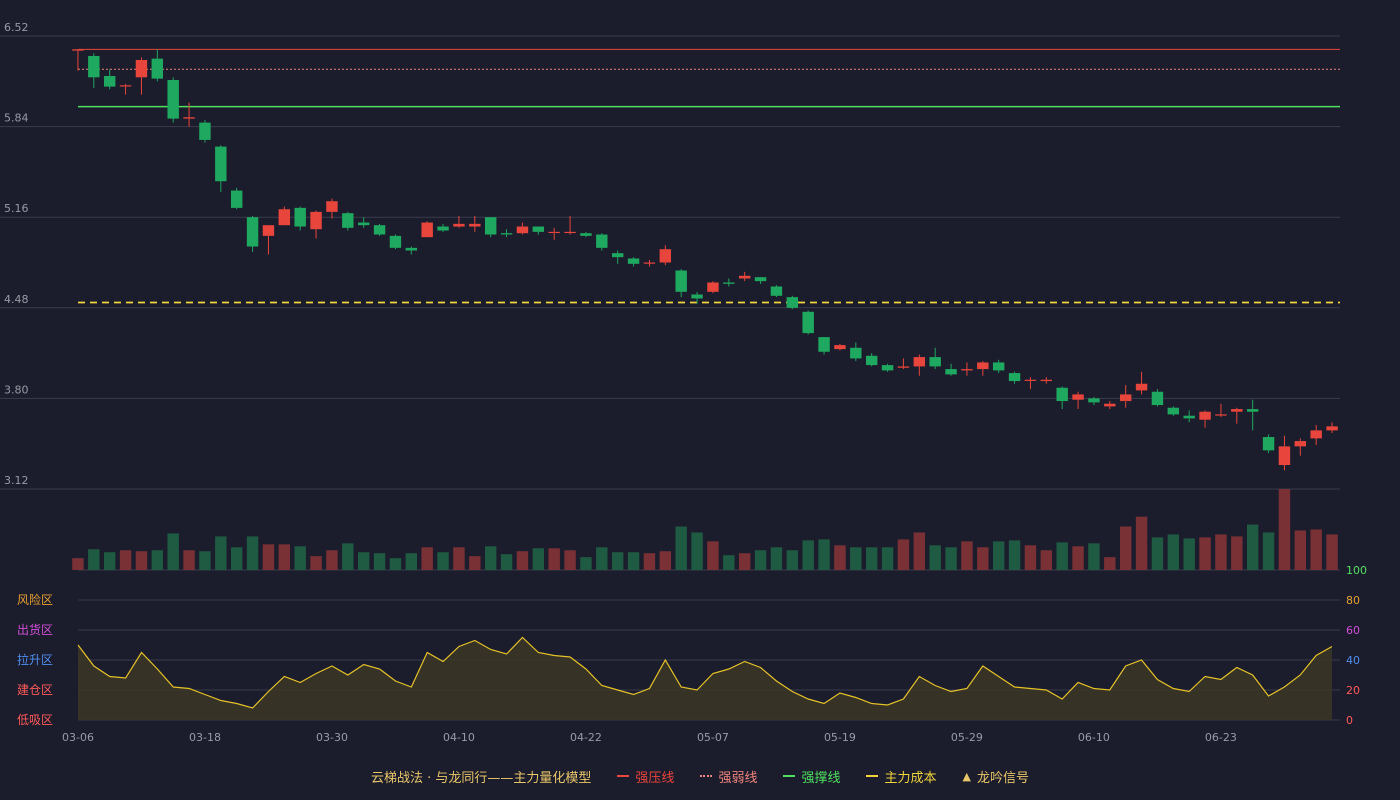 The image size is (1400, 800). What do you see at coordinates (1353, 660) in the screenshot?
I see `indicator-tick-label: 40` at bounding box center [1353, 660].